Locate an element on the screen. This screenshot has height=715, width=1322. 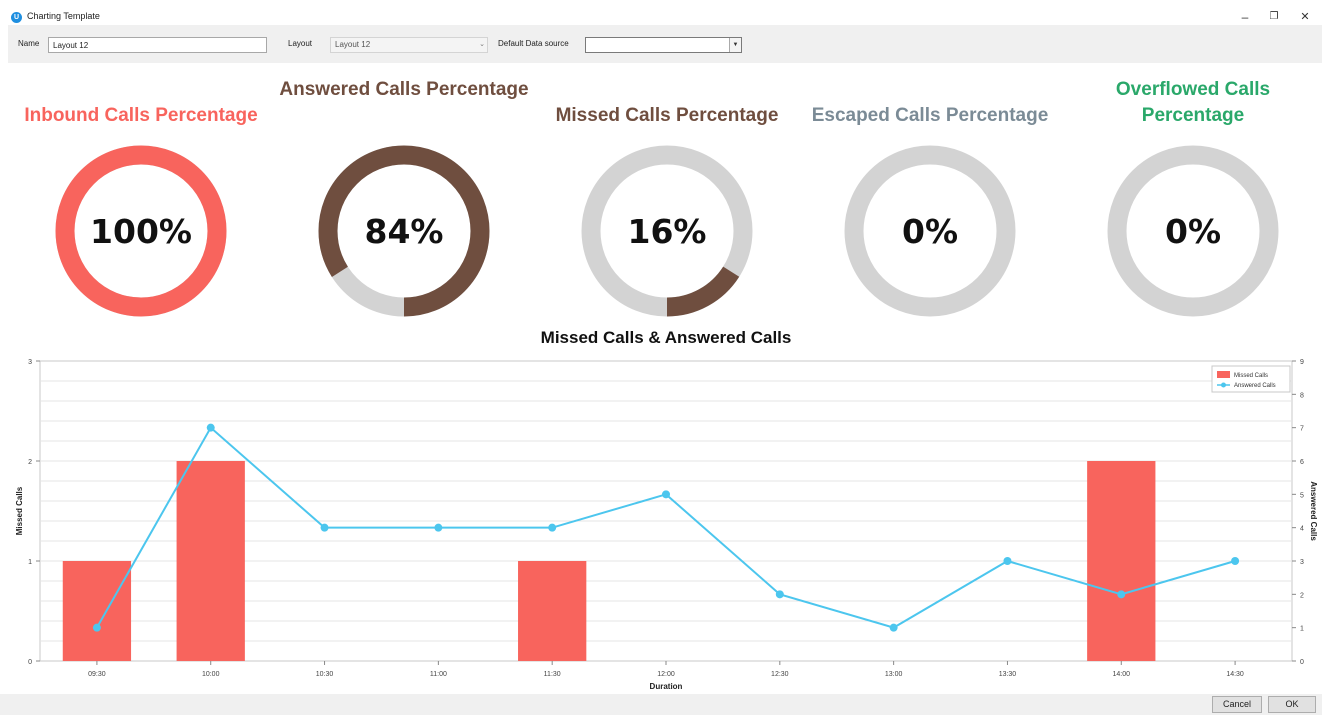
y2-tick-label: 3 is located at coordinates (1302, 562).